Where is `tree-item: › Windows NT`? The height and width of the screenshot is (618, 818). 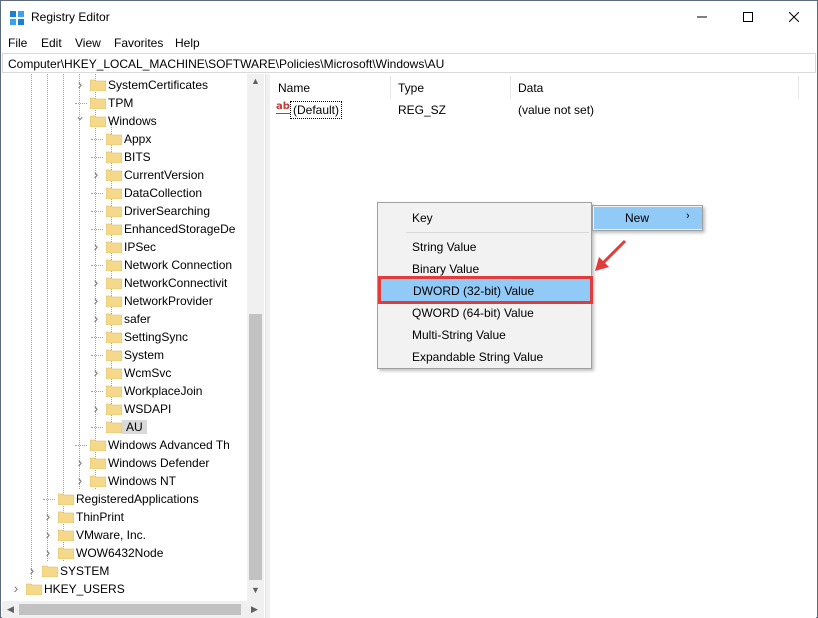 tree-item: › Windows NT is located at coordinates (124, 481).